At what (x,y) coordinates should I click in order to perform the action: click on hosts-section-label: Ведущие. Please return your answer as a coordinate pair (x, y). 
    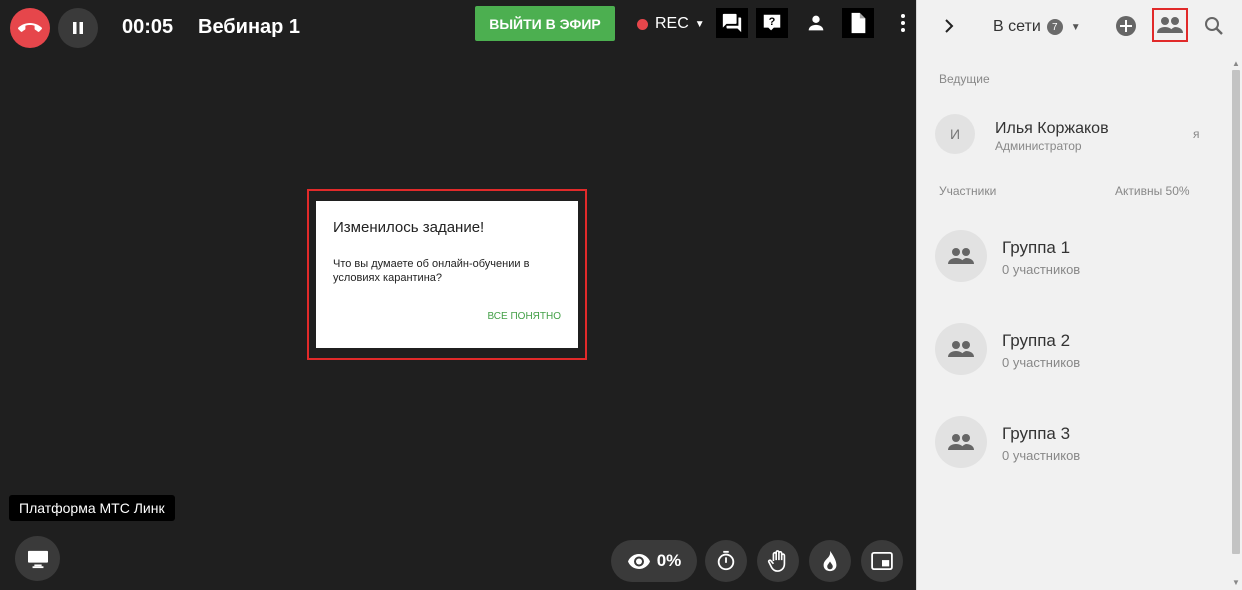
    Looking at the image, I should click on (964, 79).